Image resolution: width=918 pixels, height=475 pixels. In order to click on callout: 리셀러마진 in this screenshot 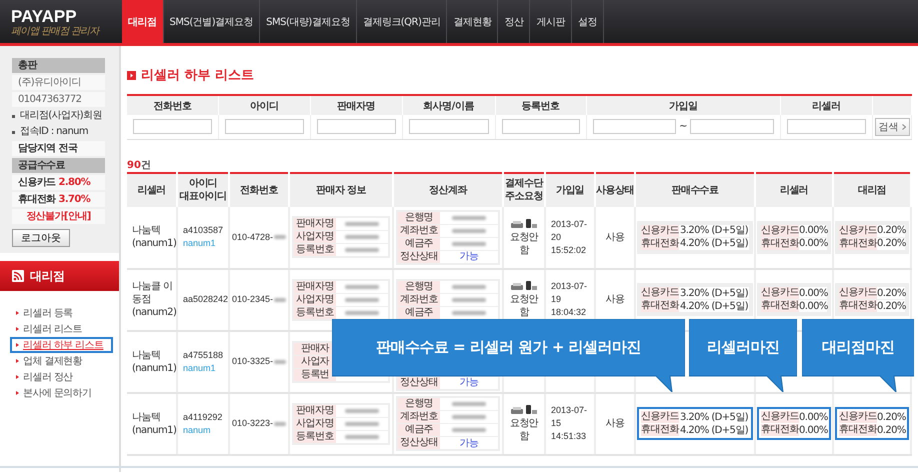, I will do `click(743, 355)`.